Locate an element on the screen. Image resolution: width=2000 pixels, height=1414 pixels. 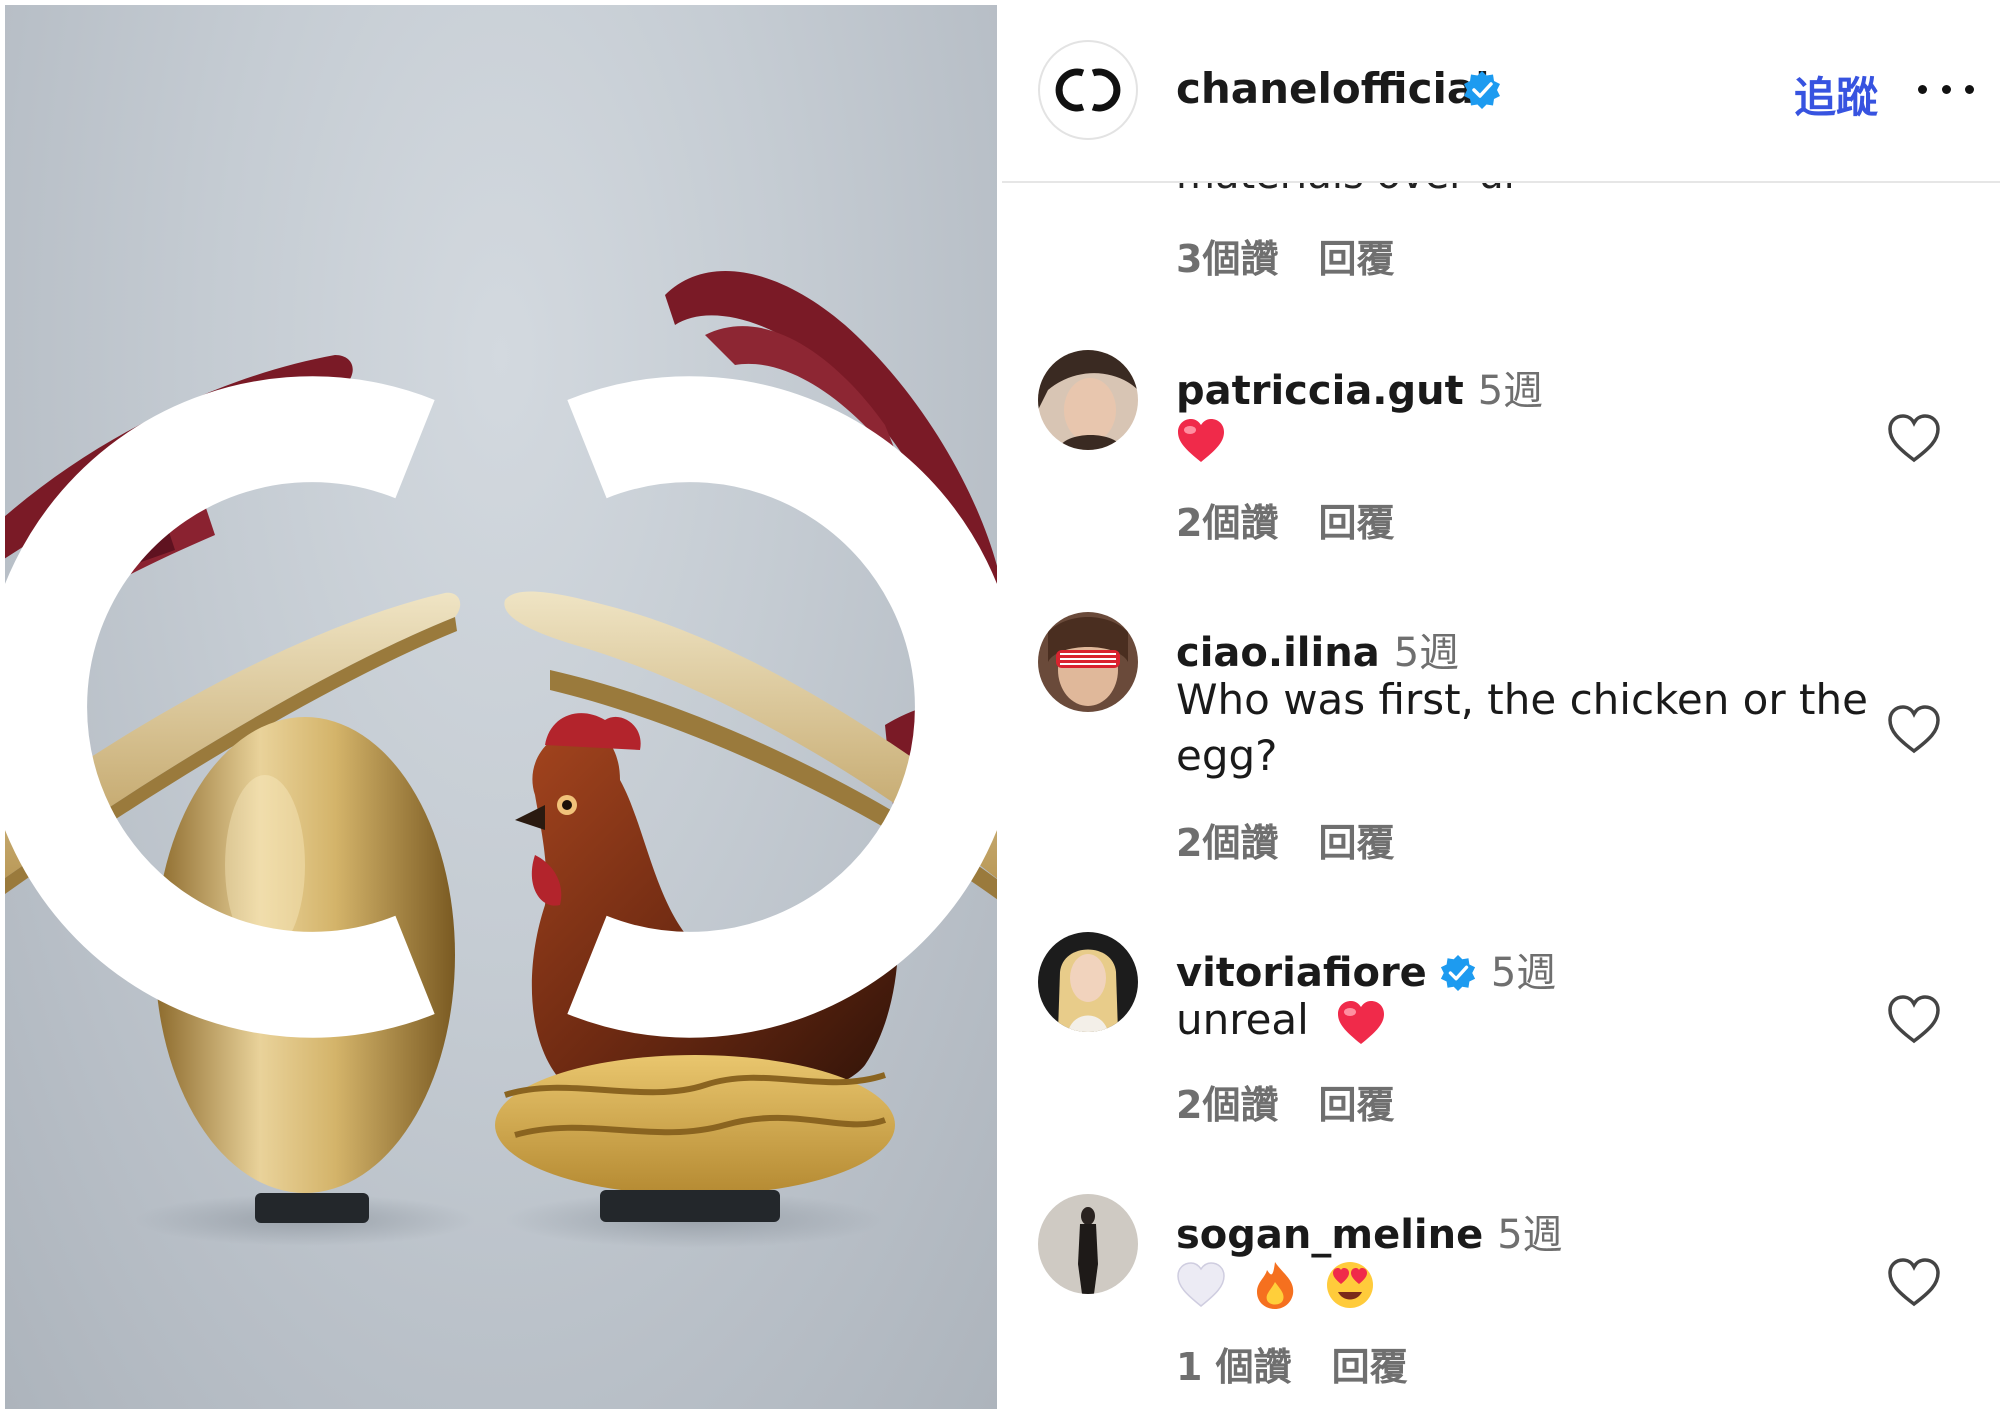
partial-comment-meta: 3個讚 回覆 is located at coordinates (1285, 255).